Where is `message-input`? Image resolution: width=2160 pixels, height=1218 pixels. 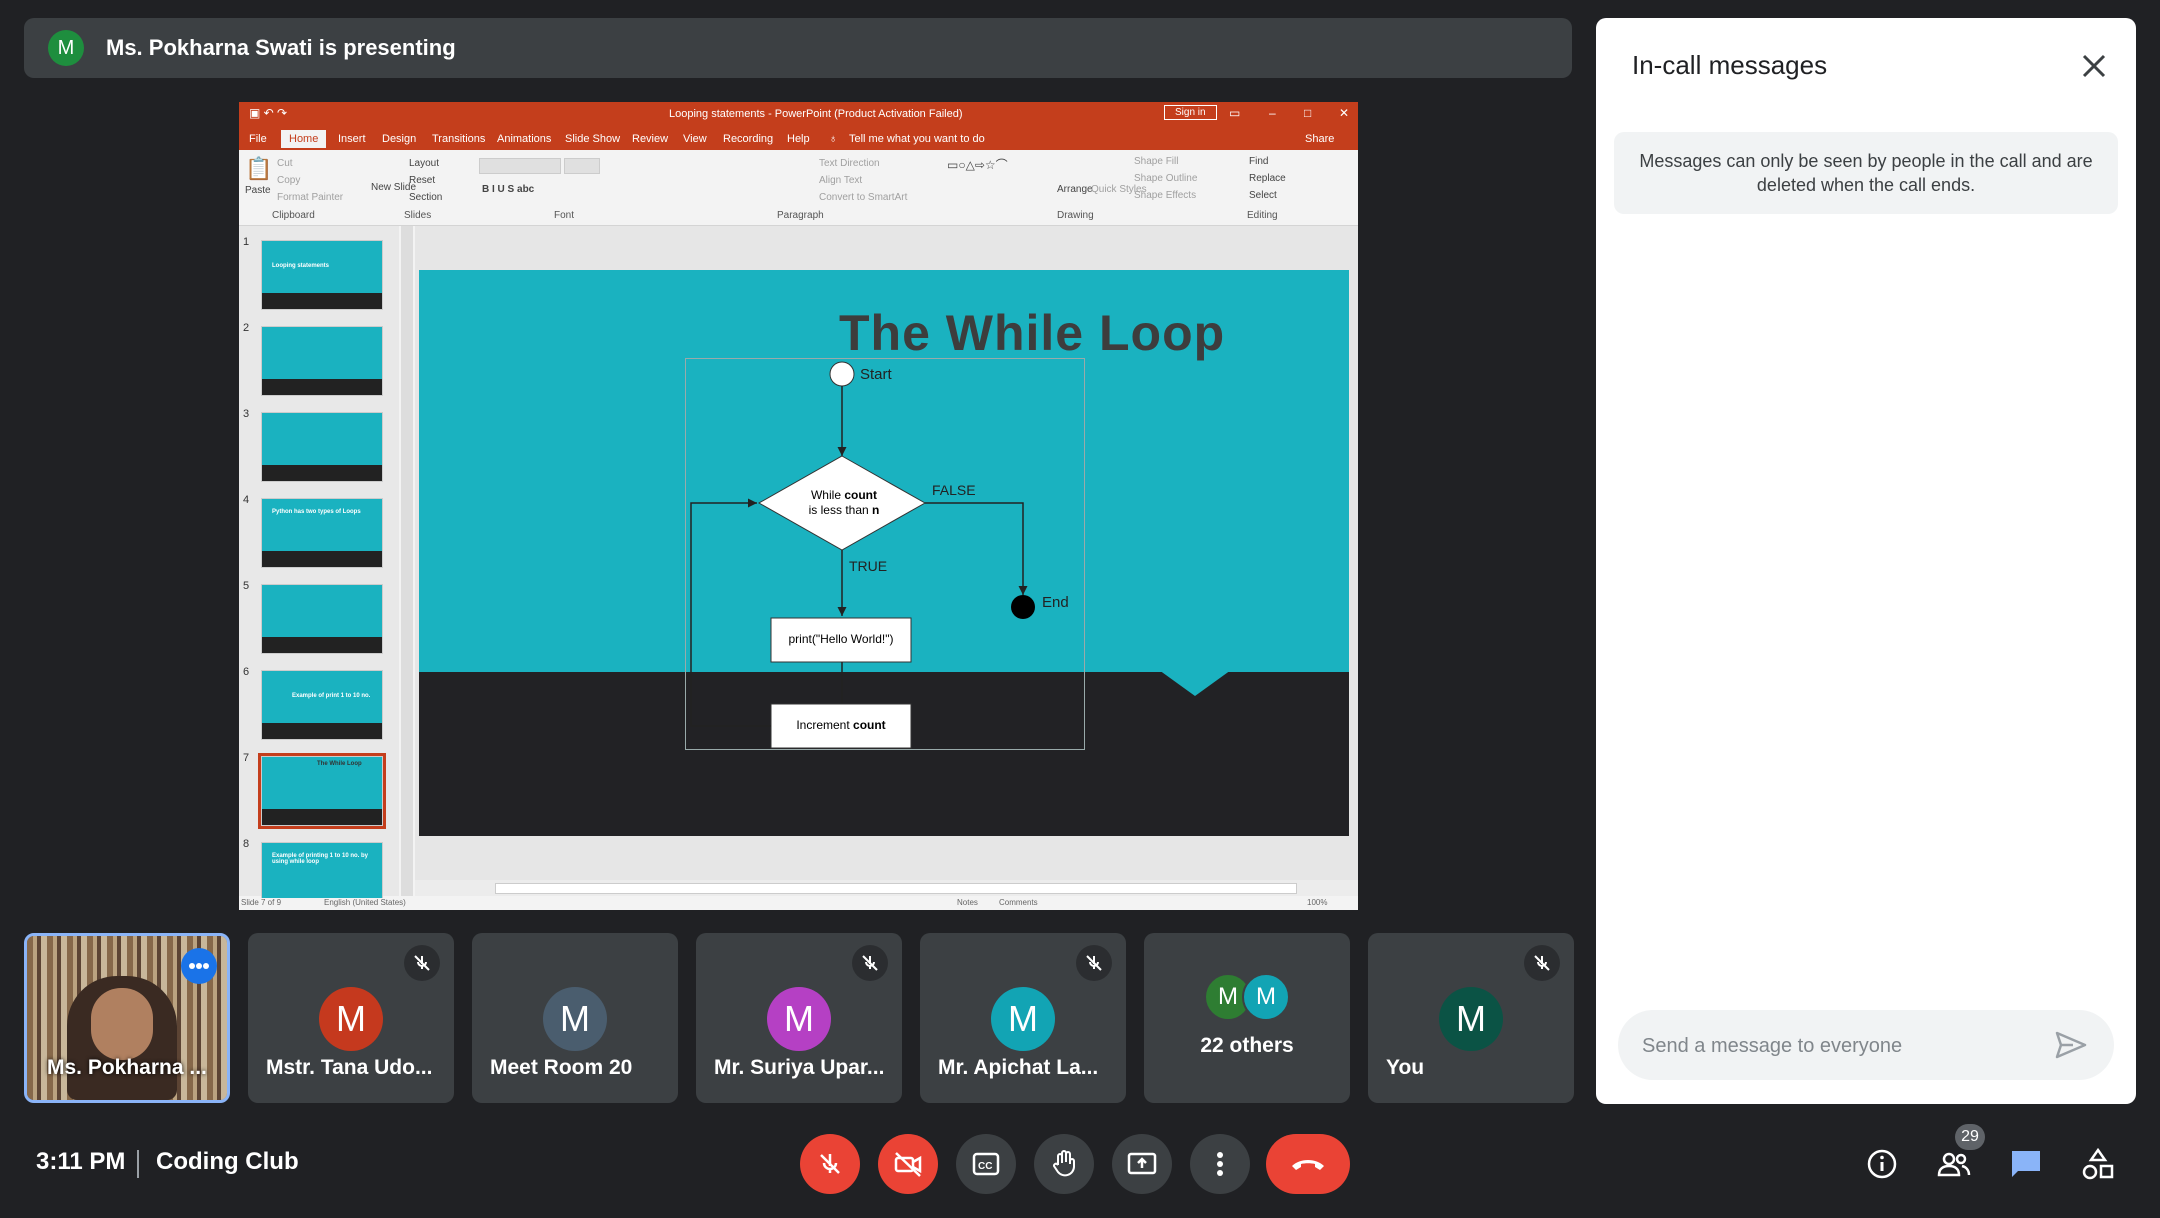 message-input is located at coordinates (1842, 1046).